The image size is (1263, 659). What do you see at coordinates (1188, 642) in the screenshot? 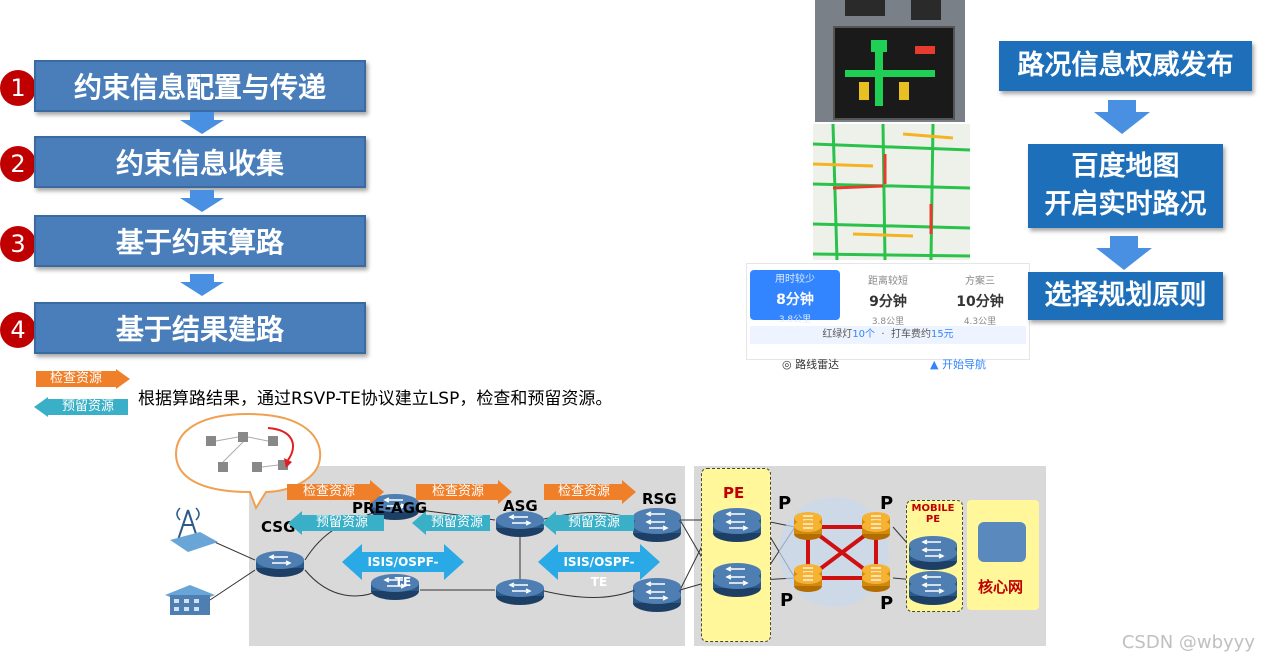
I see `watermark: CSDN @wbyyy` at bounding box center [1188, 642].